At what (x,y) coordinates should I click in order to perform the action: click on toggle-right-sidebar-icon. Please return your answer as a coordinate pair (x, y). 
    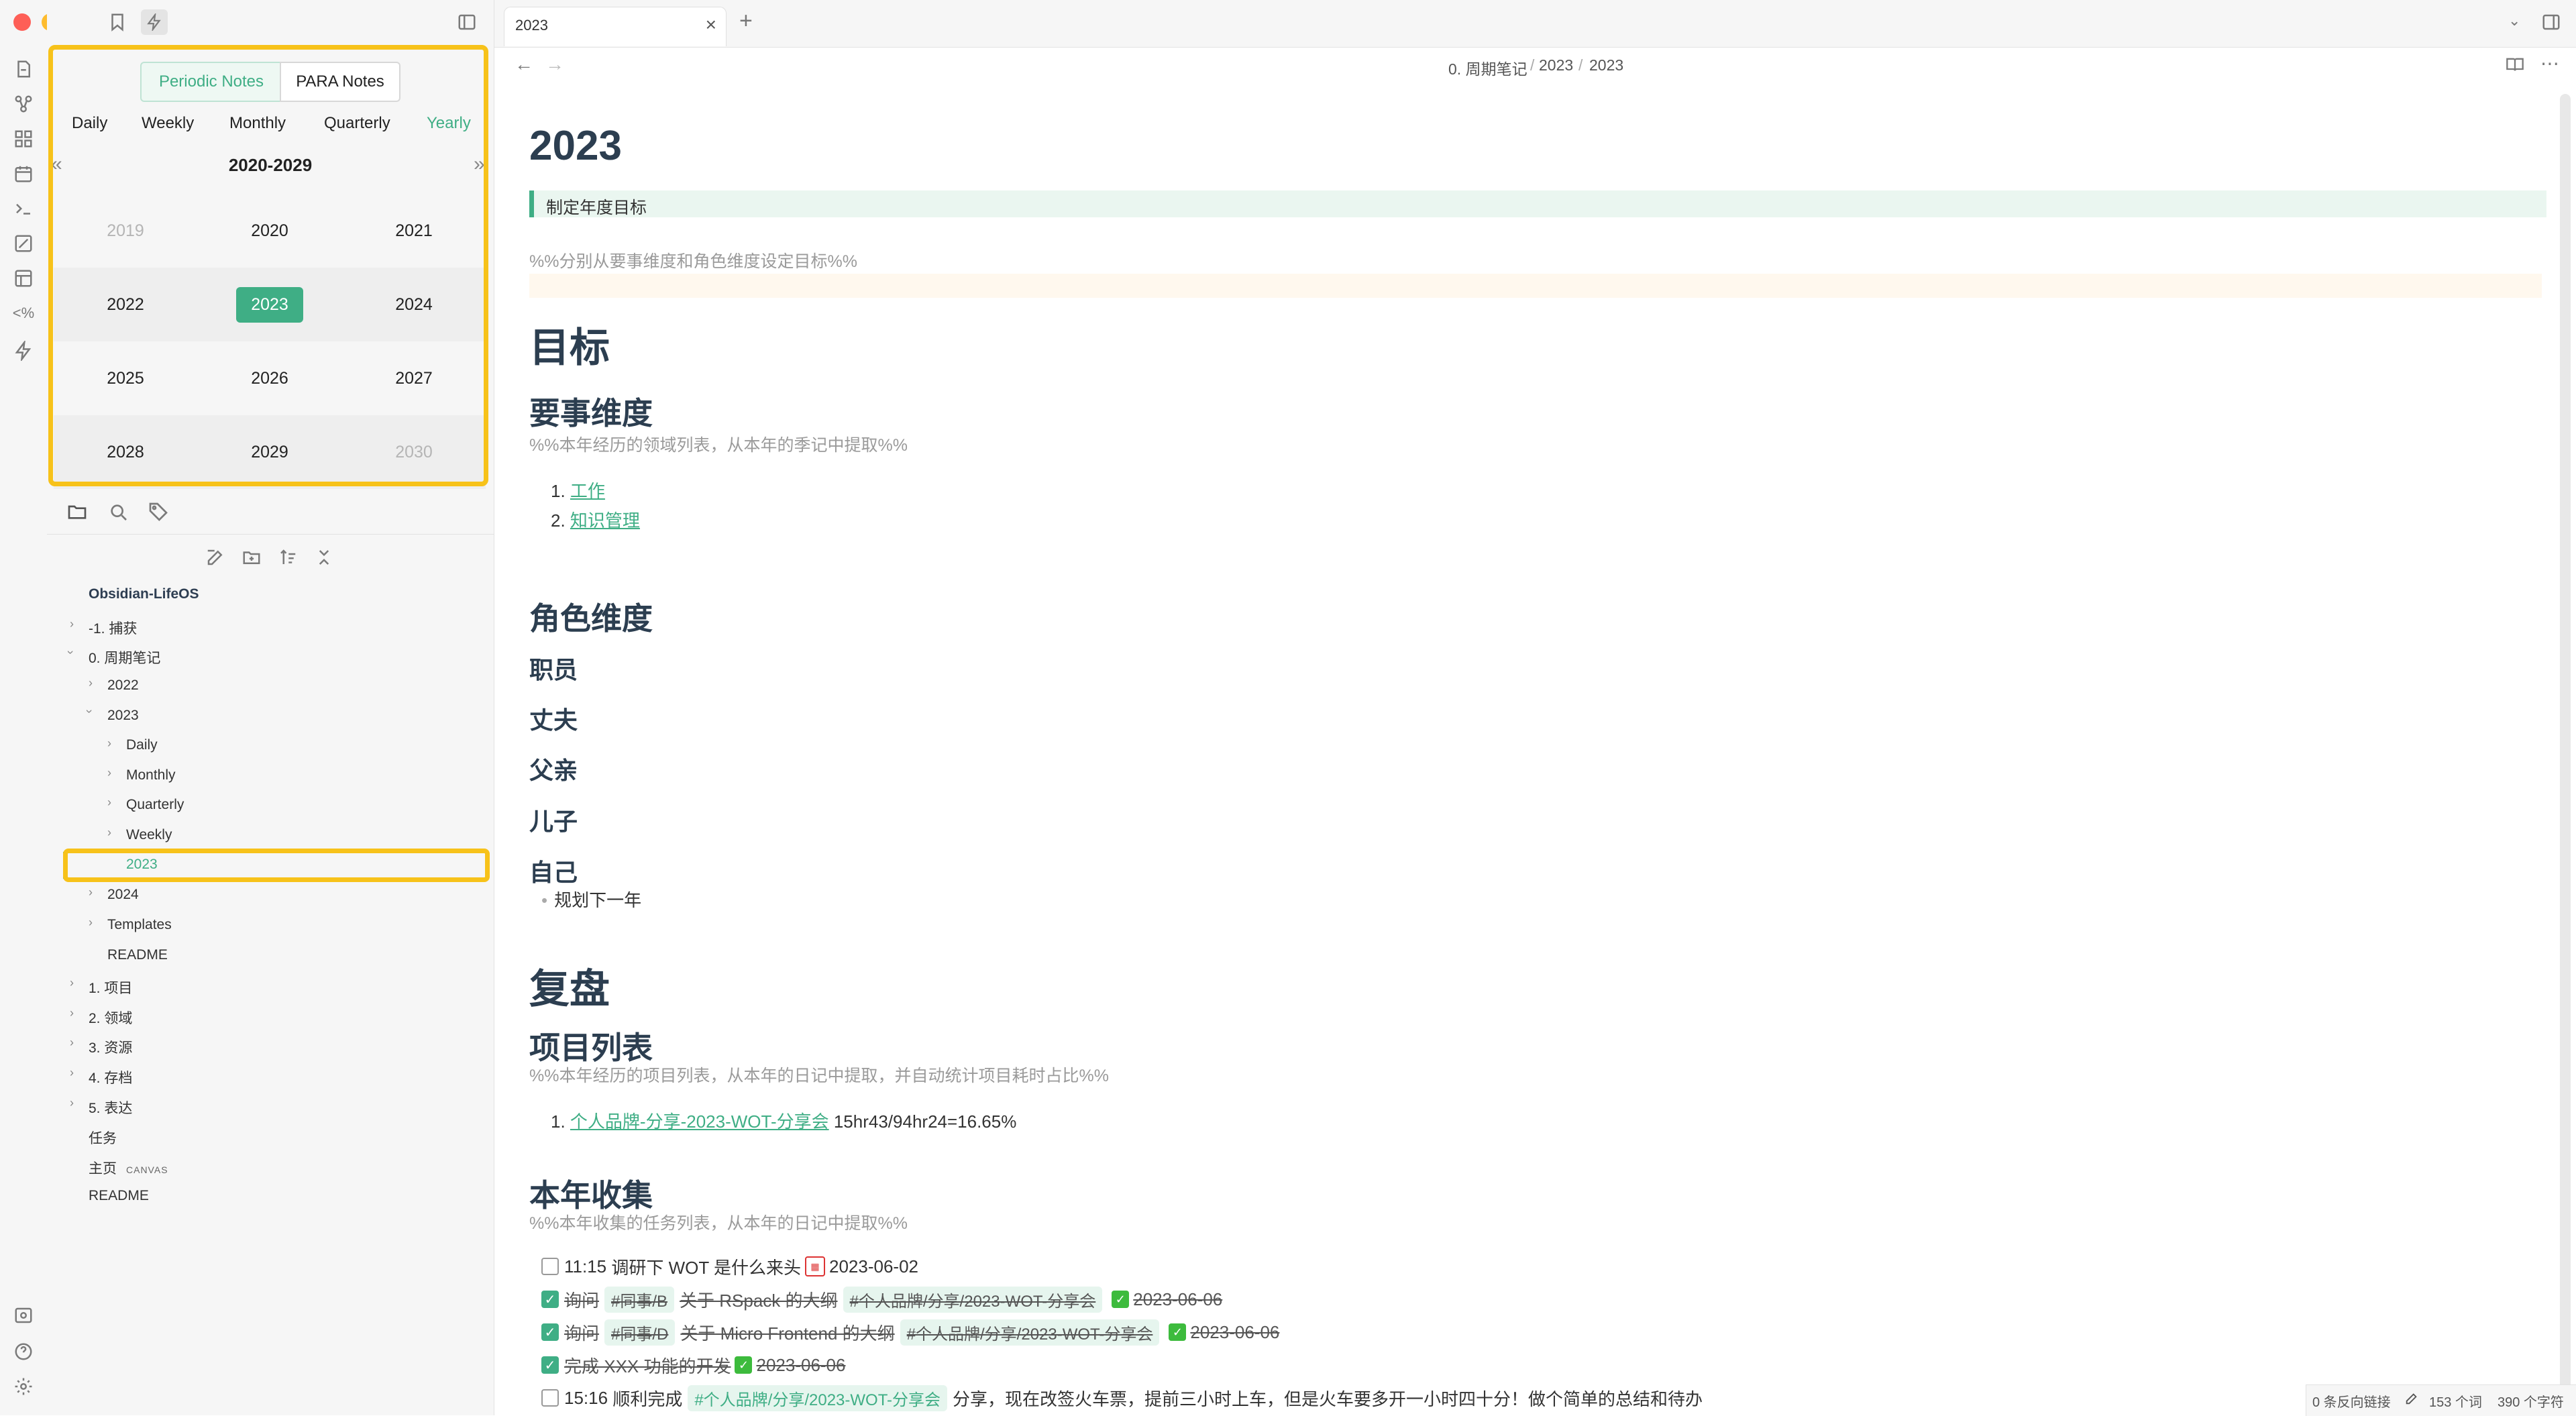
    Looking at the image, I should click on (2551, 22).